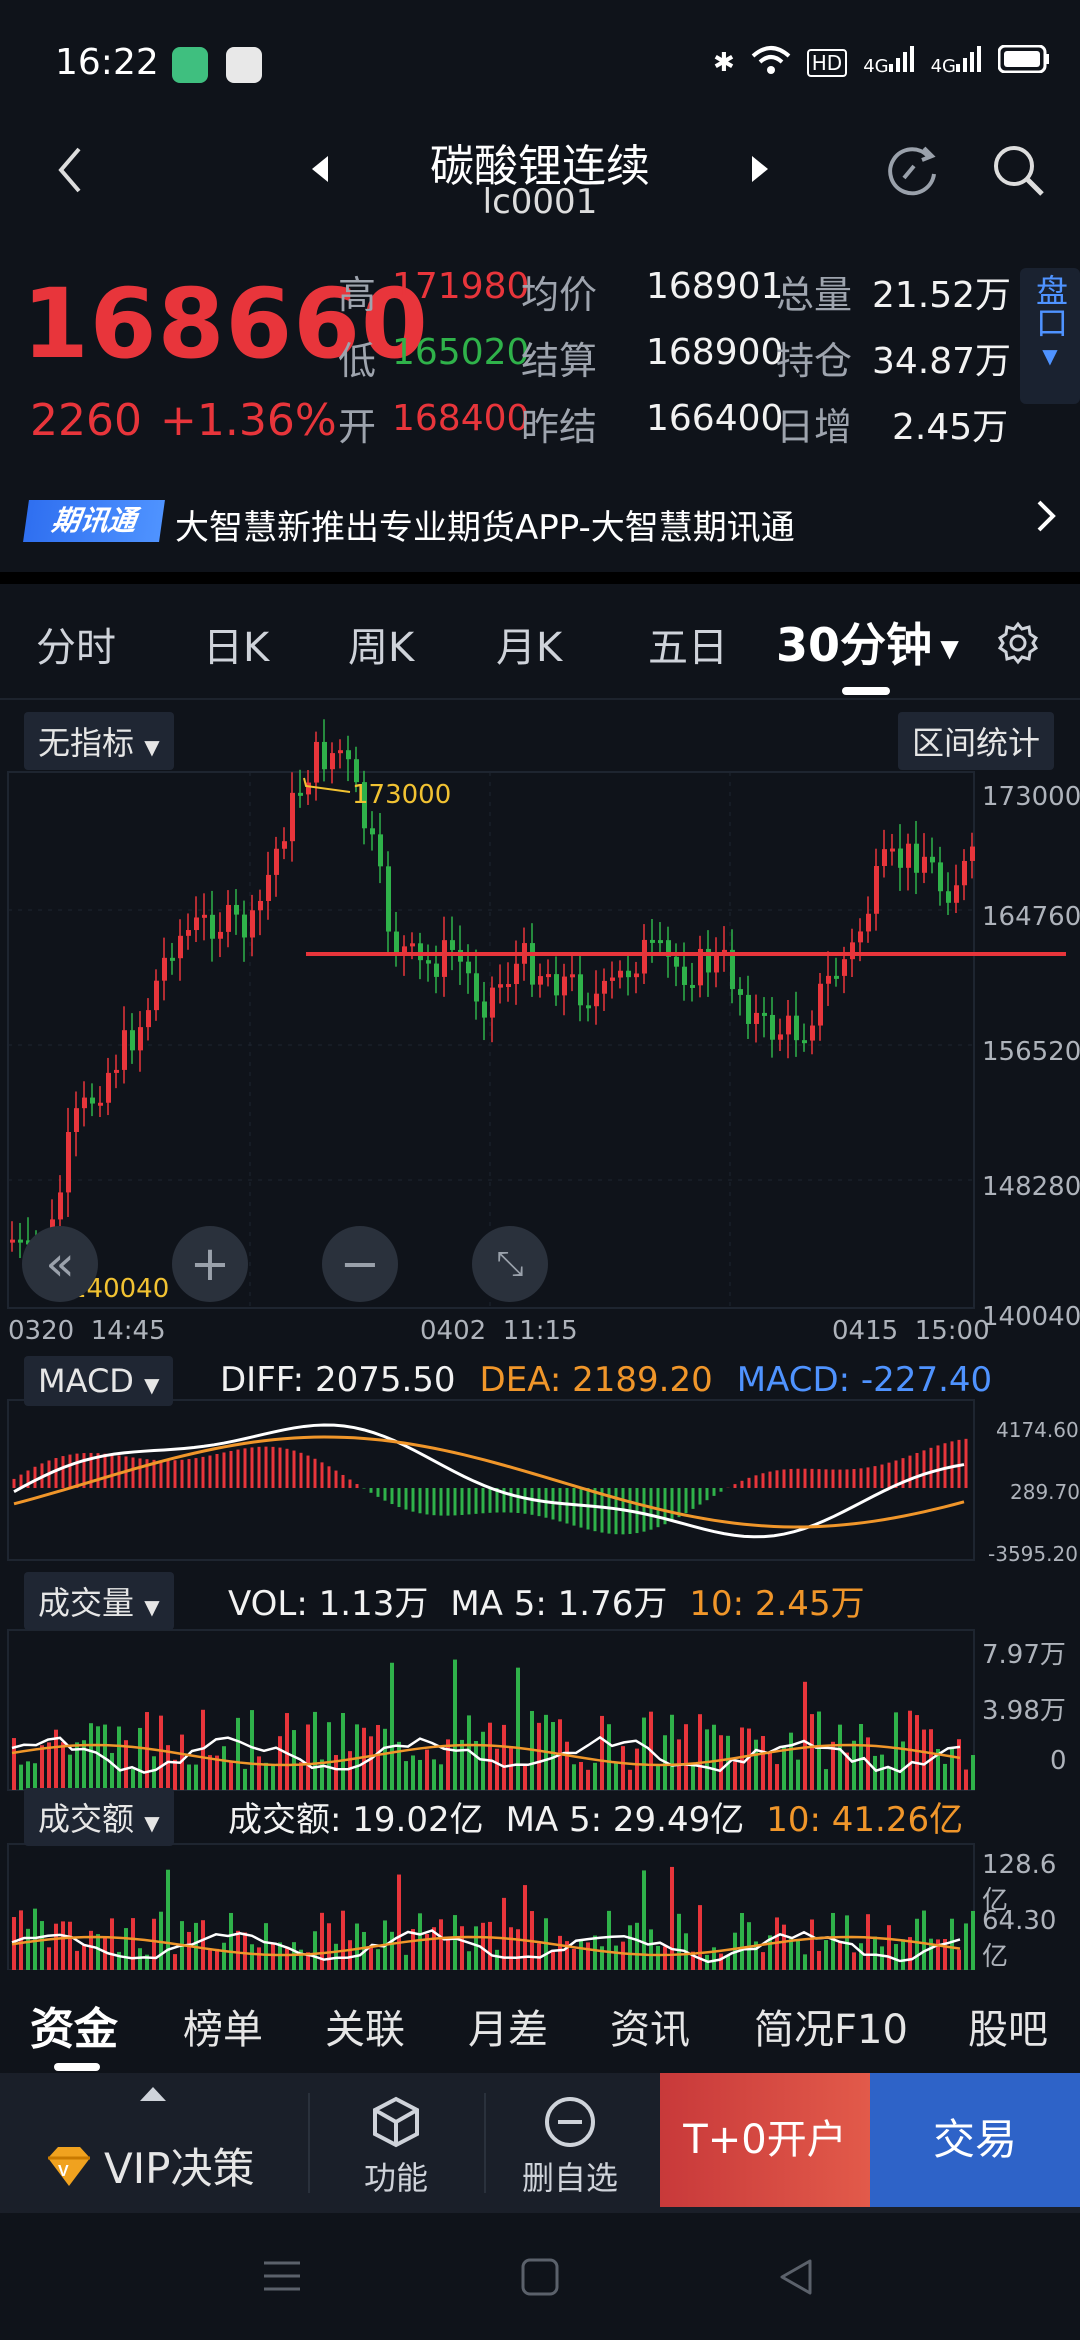  I want to click on tab-rankings: 榜单, so click(223, 2026).